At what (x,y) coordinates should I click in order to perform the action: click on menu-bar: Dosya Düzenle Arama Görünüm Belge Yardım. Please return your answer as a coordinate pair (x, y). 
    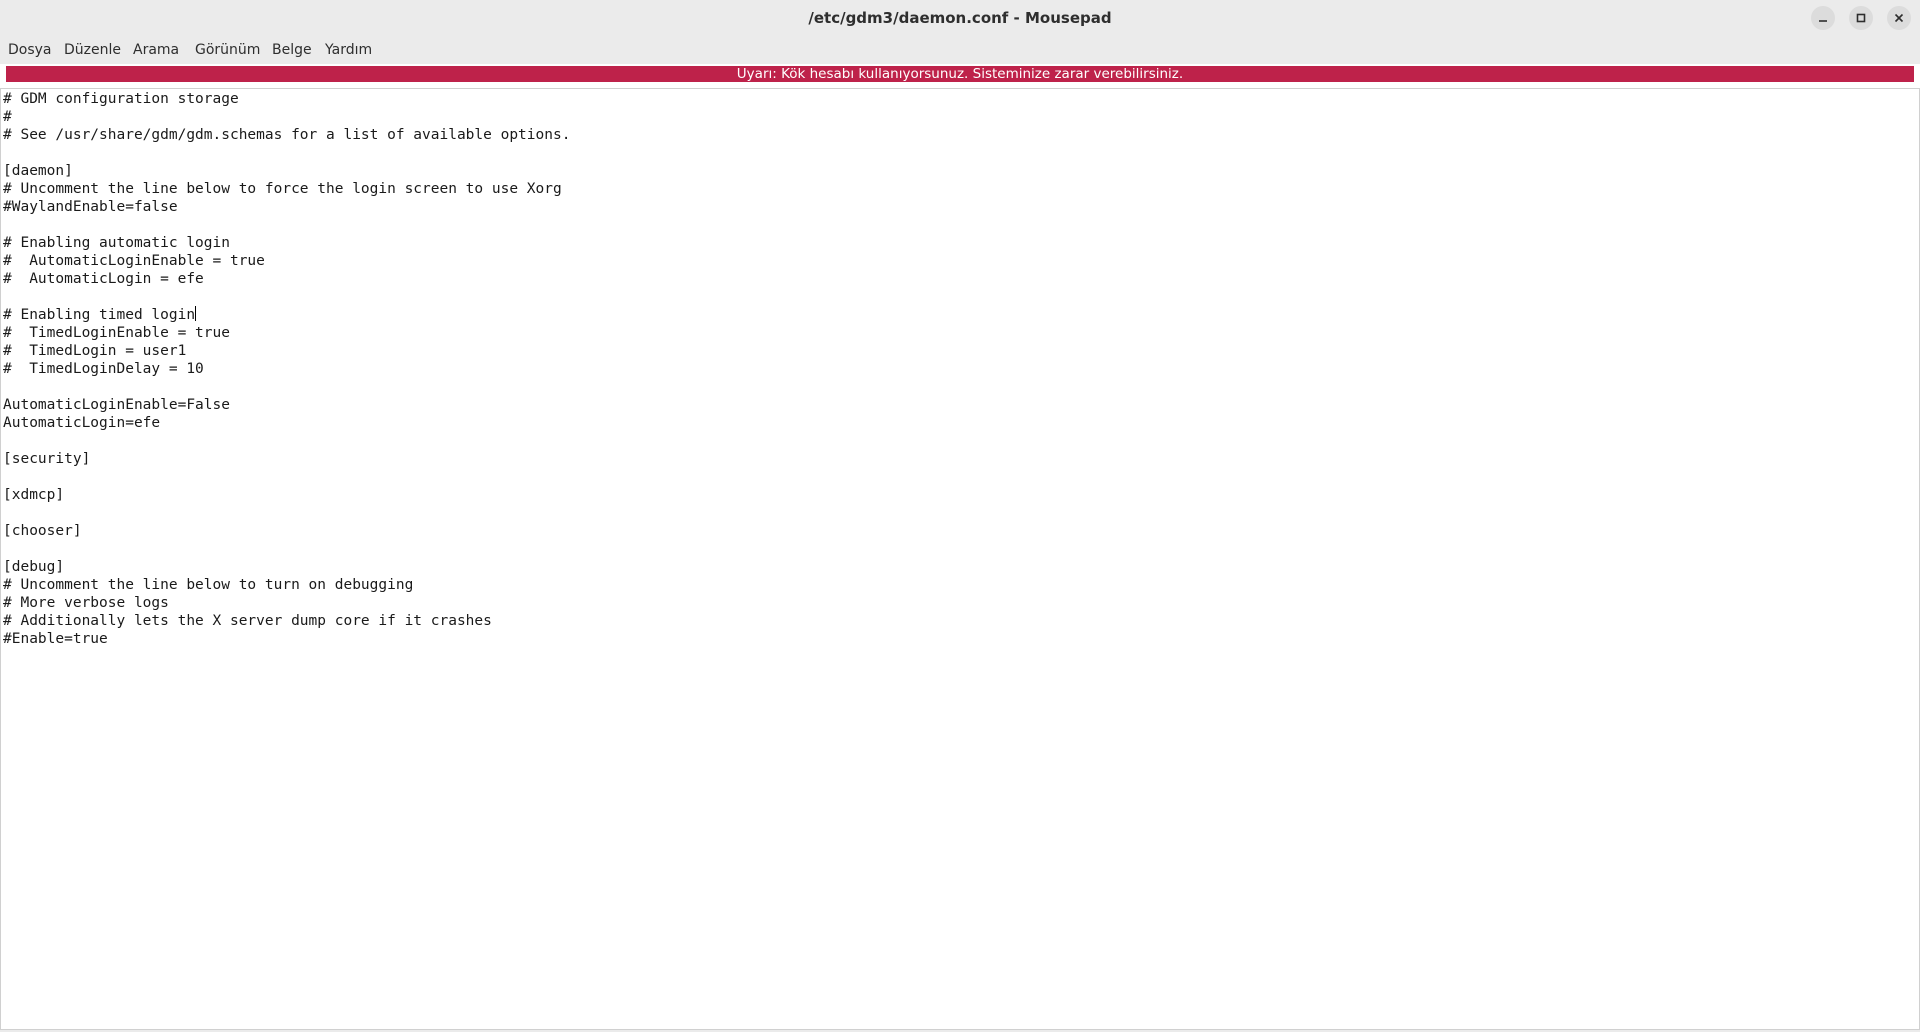
    Looking at the image, I should click on (960, 50).